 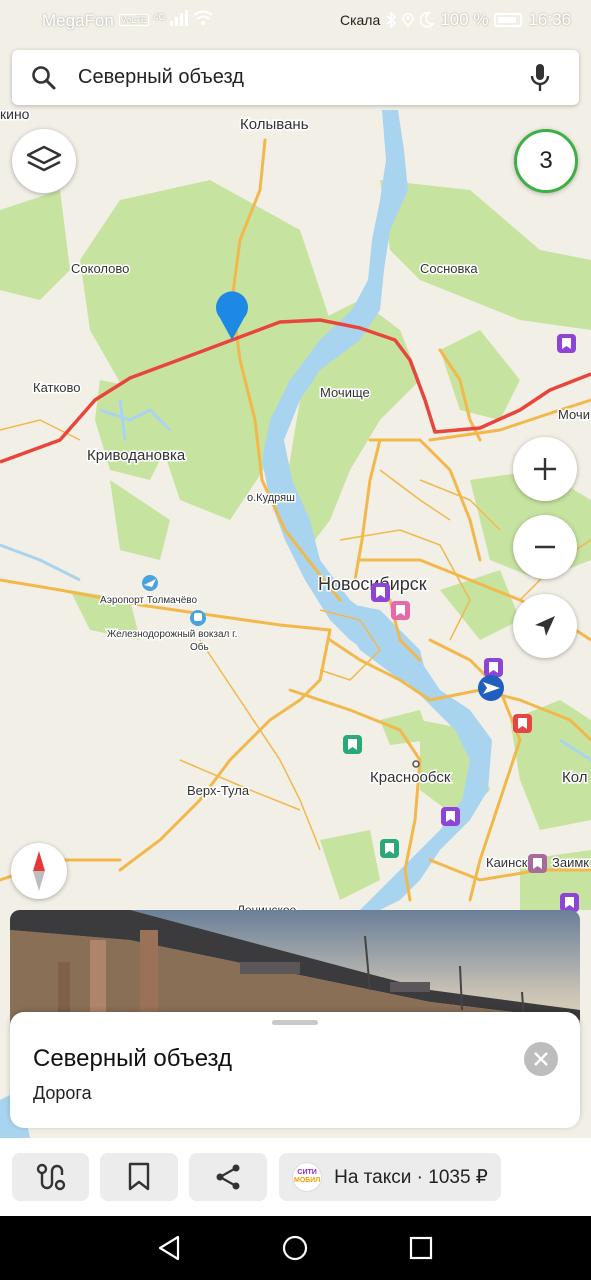 I want to click on label-verkh-tula: Верх-Тула, so click(x=218, y=790).